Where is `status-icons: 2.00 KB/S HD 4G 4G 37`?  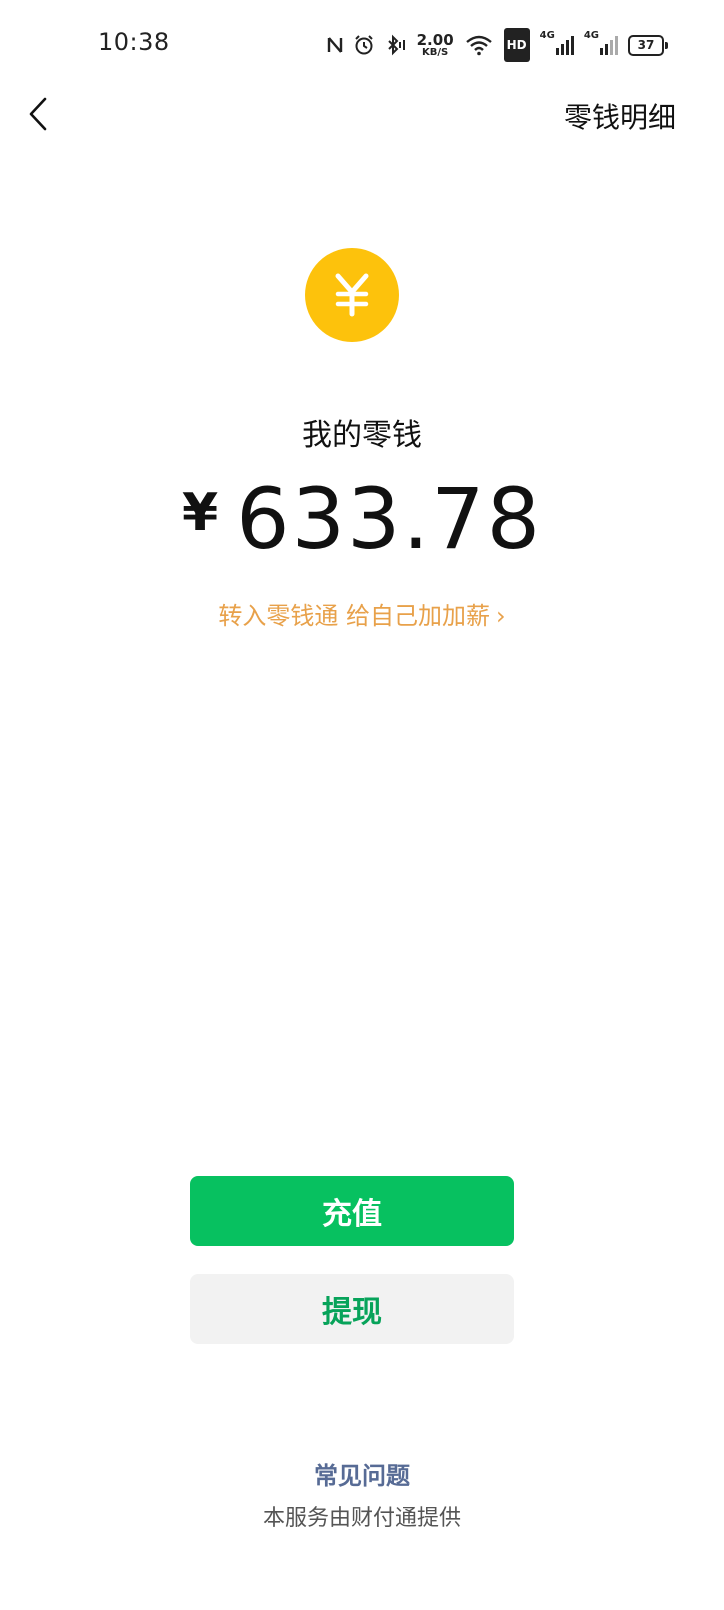
status-icons: 2.00 KB/S HD 4G 4G 37 is located at coordinates (497, 45).